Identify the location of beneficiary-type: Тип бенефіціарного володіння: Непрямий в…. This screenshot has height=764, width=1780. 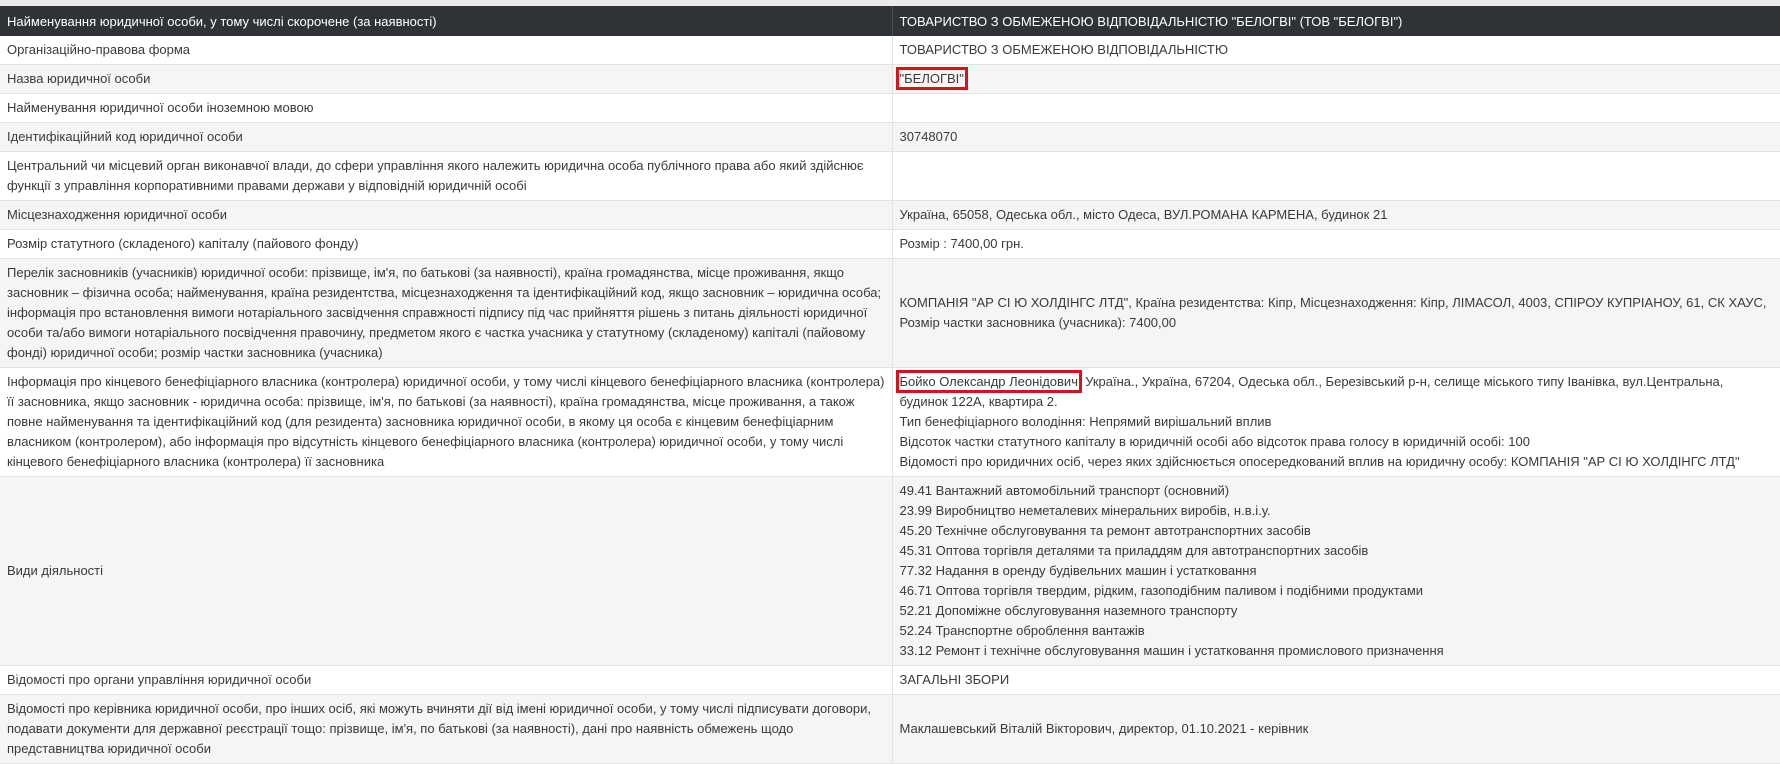
(1085, 421).